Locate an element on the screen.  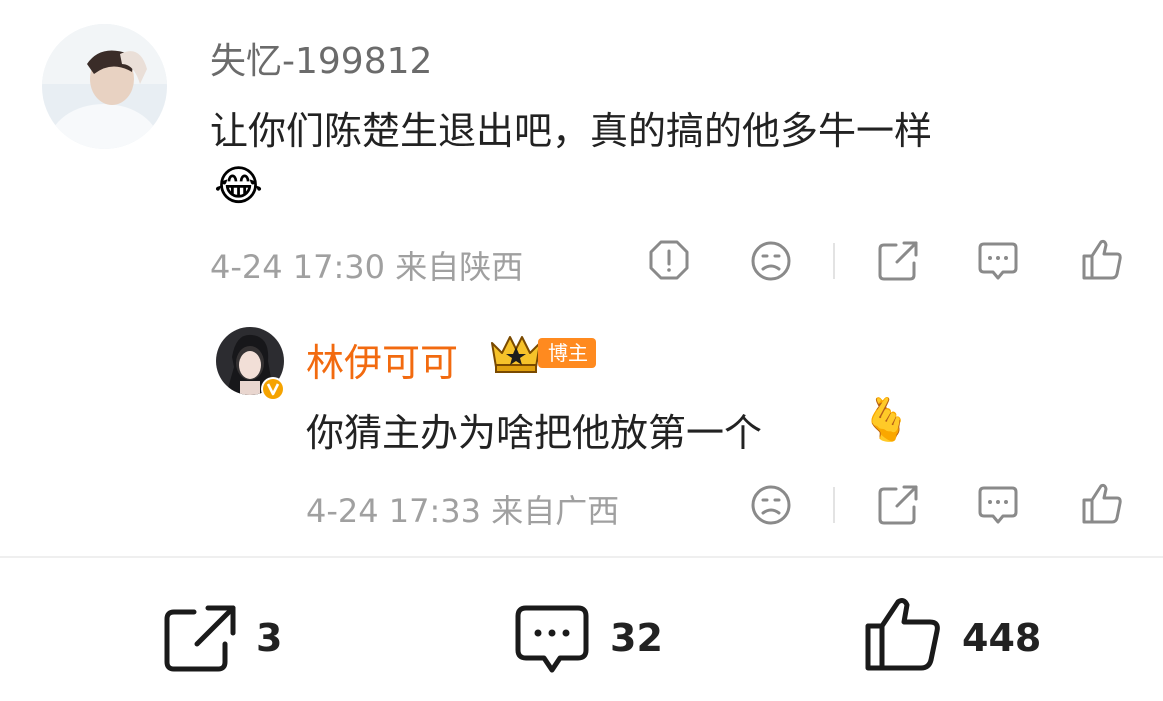
laughing-emoji: 😂 is located at coordinates (239, 185).